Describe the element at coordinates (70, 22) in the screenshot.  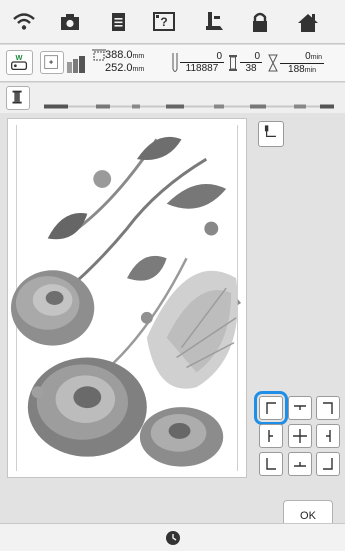
I see `camera-icon` at that location.